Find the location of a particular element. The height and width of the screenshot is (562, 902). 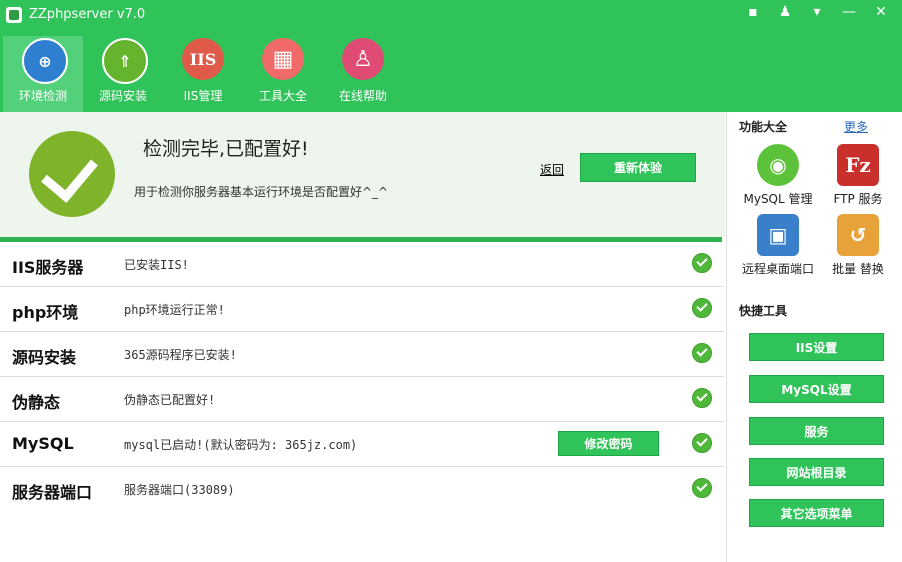

row-name: 源码安装 is located at coordinates (44, 357).